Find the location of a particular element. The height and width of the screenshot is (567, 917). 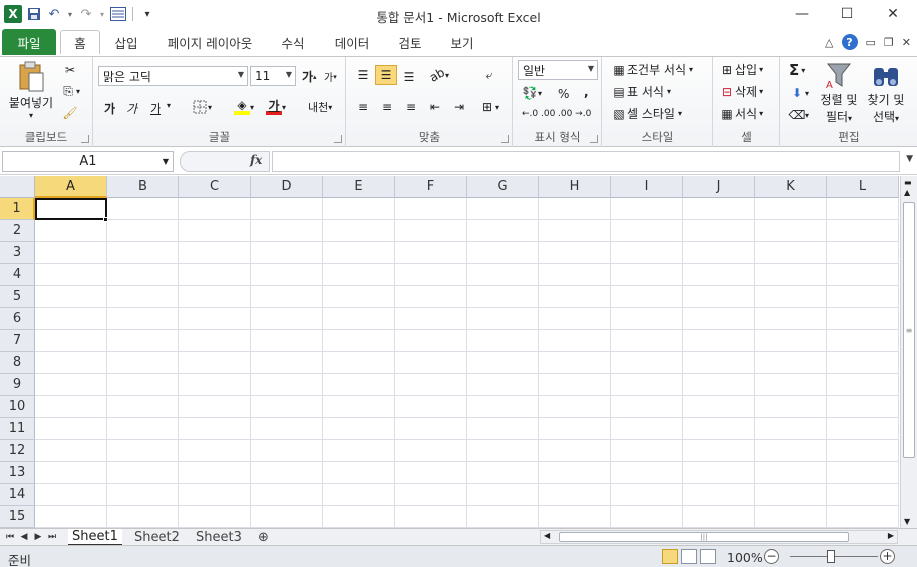

zoom-level: 100% is located at coordinates (745, 557).